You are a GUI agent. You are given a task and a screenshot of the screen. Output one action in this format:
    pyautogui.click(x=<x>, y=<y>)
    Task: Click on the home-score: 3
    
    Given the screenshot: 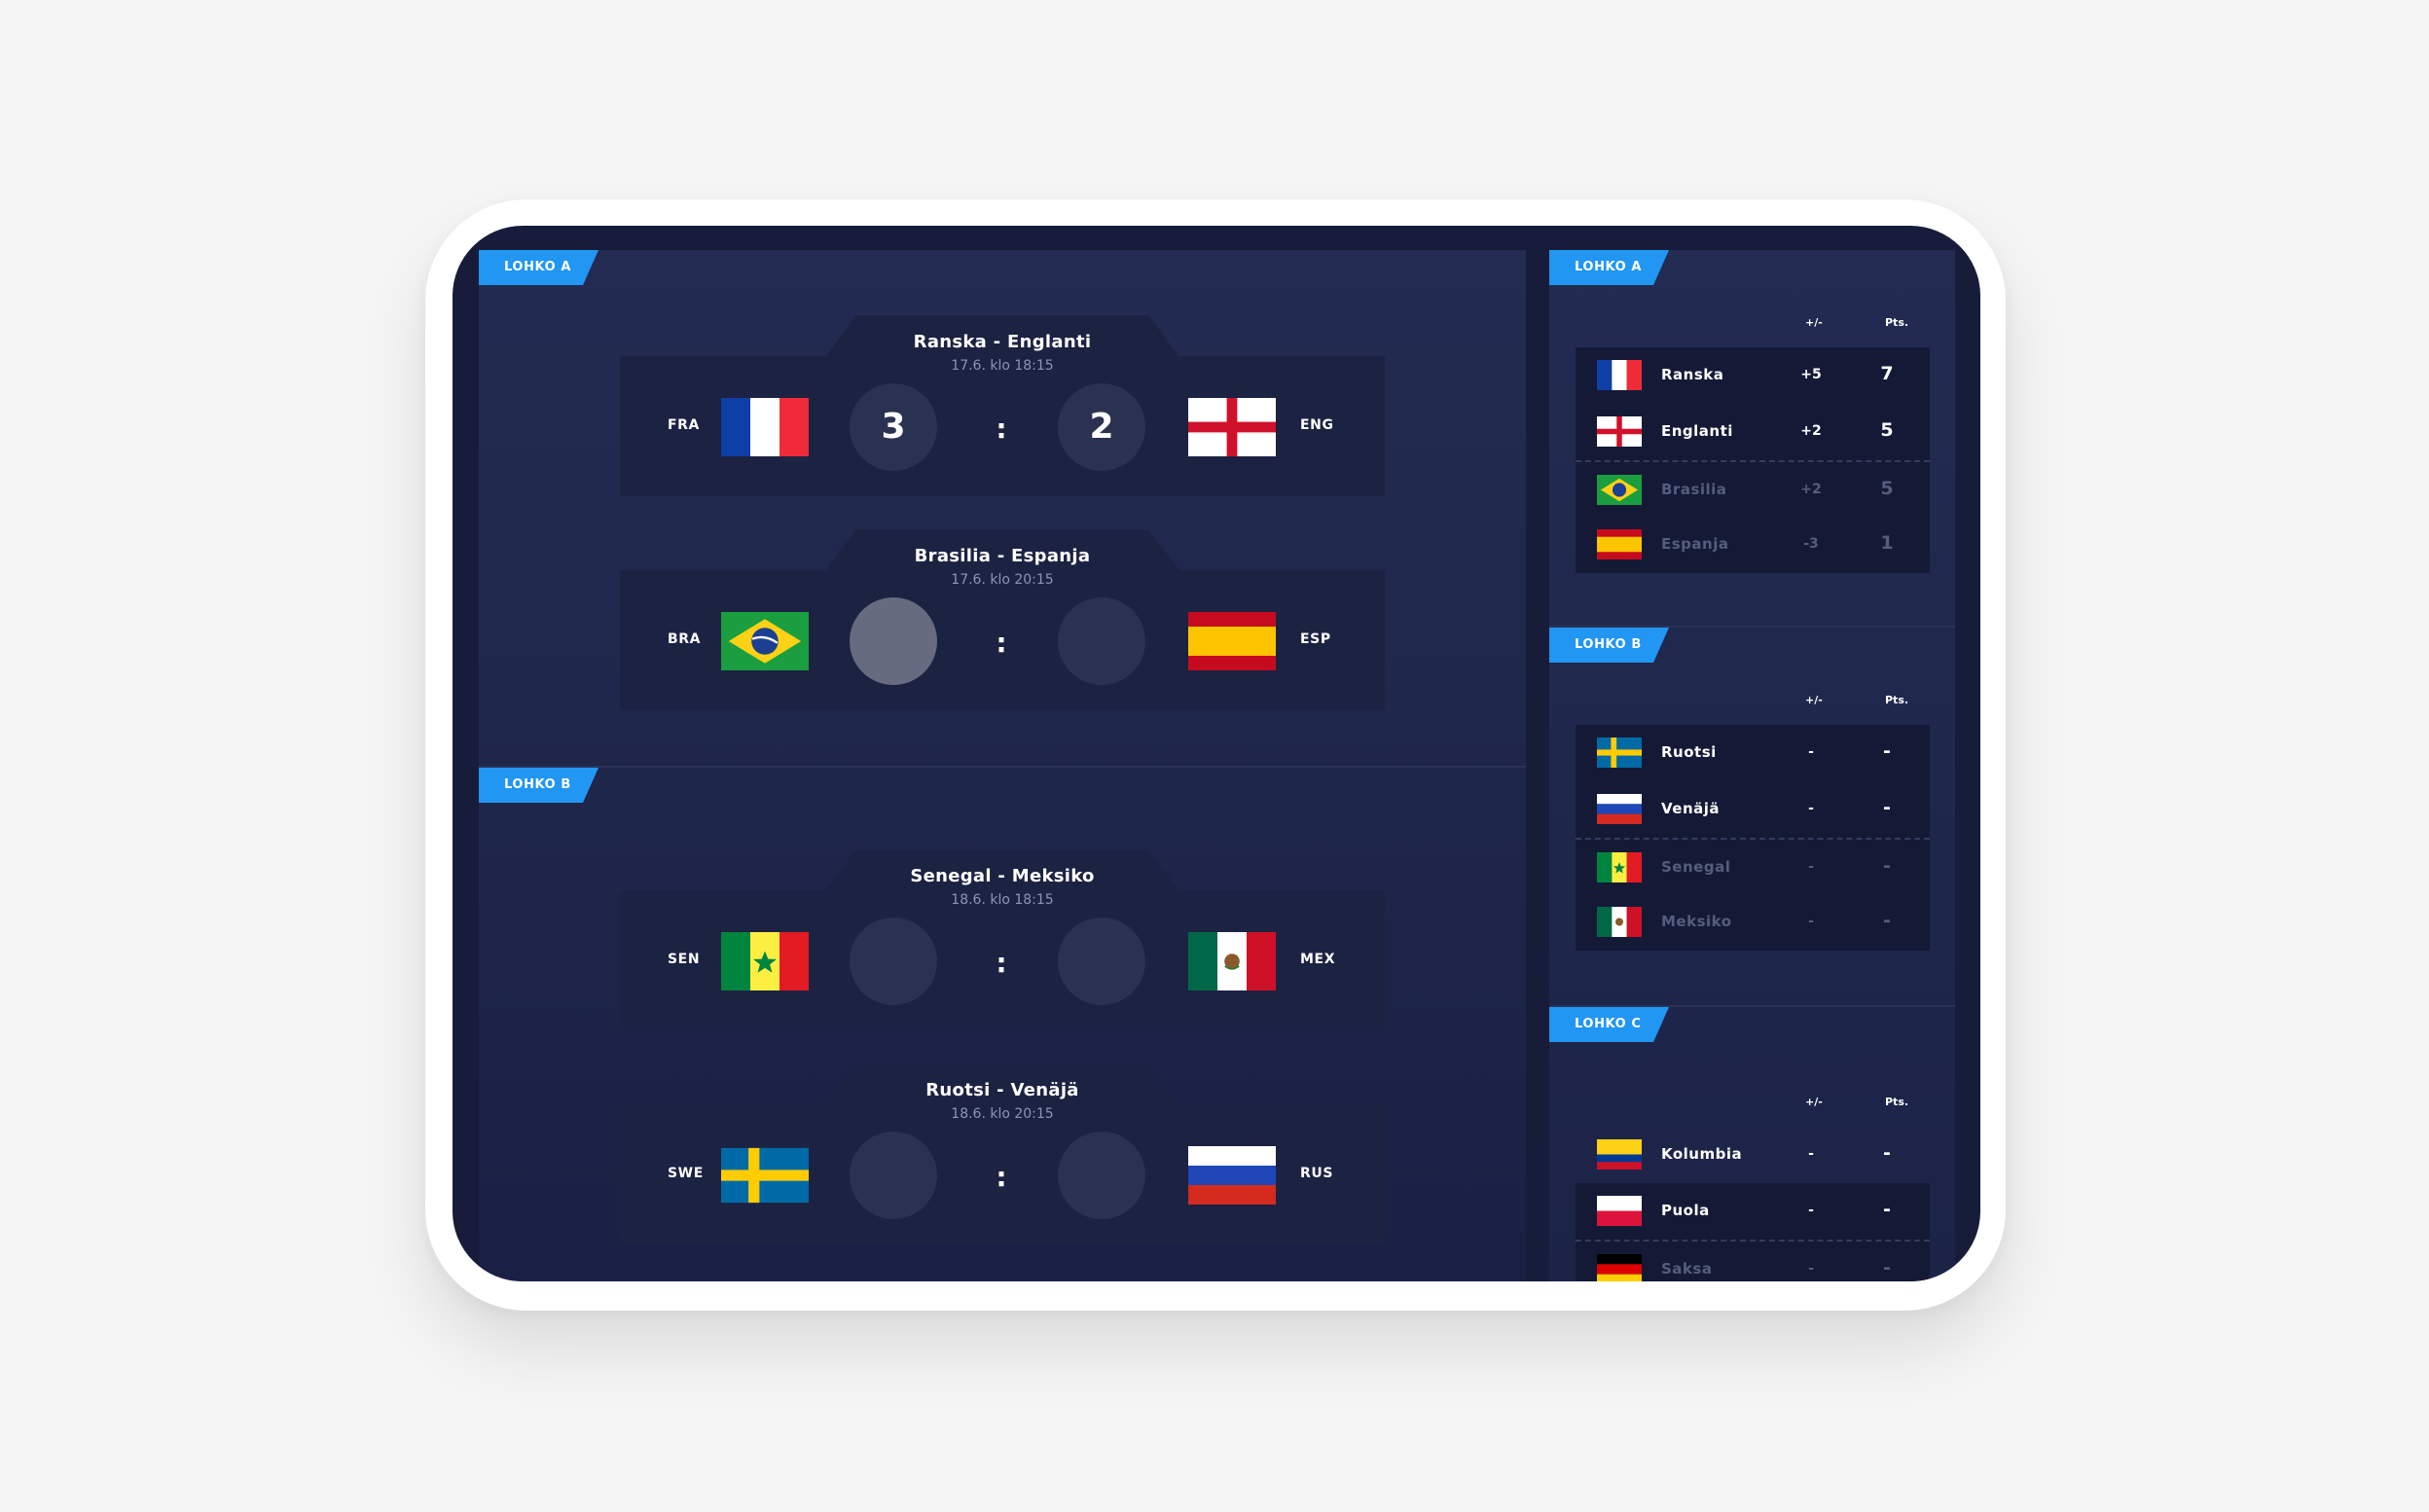 What is the action you would take?
    pyautogui.click(x=893, y=427)
    